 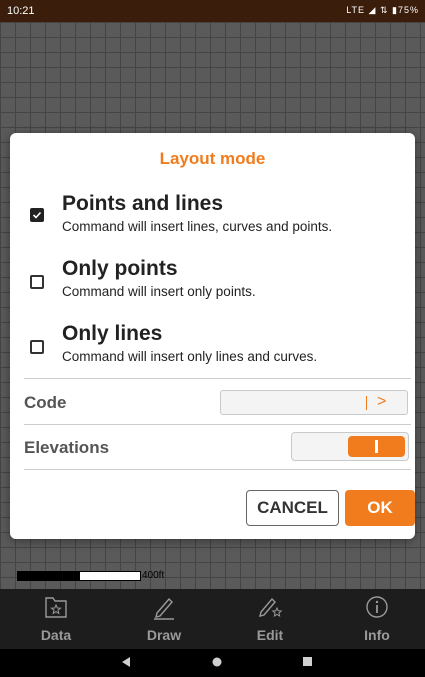 I want to click on folder-star-icon, so click(x=56, y=607).